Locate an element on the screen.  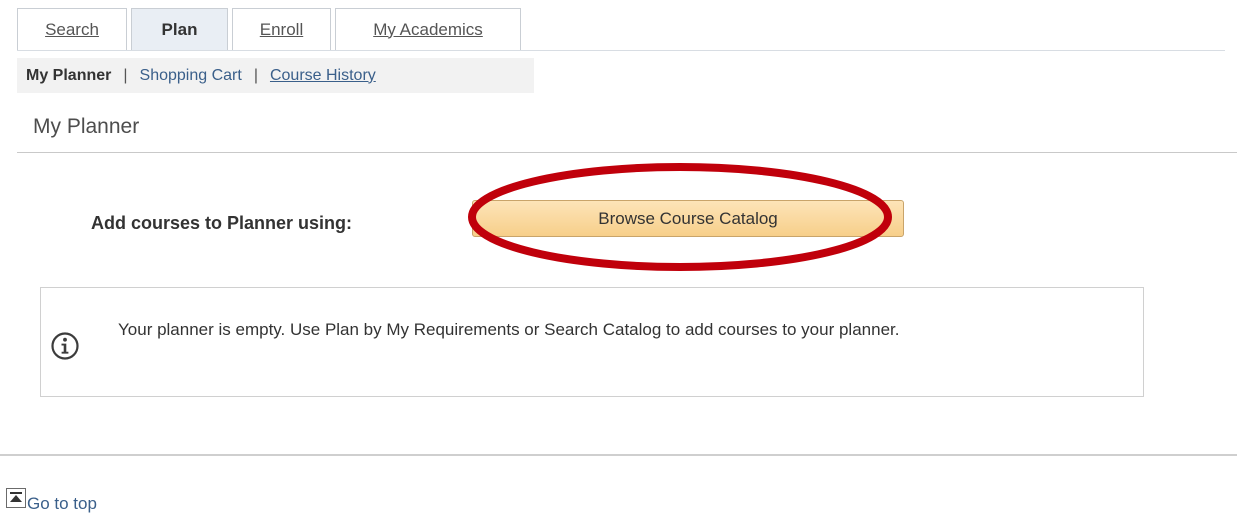
page-title: My Planner is located at coordinates (86, 126).